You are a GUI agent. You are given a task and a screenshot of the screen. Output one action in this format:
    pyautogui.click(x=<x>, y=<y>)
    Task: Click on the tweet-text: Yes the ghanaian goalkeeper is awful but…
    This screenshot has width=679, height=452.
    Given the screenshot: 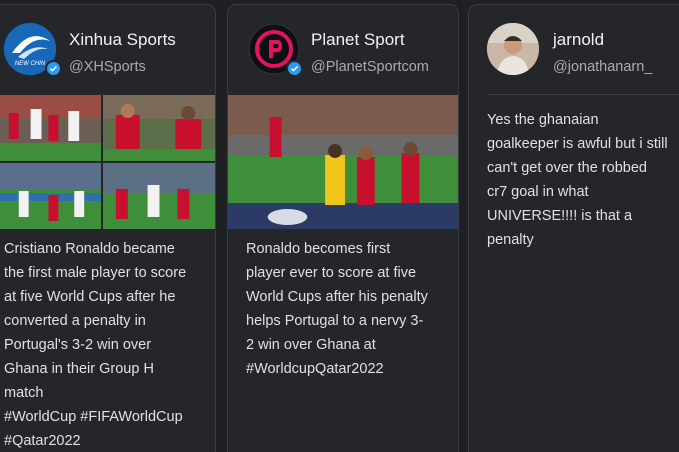 What is the action you would take?
    pyautogui.click(x=577, y=180)
    